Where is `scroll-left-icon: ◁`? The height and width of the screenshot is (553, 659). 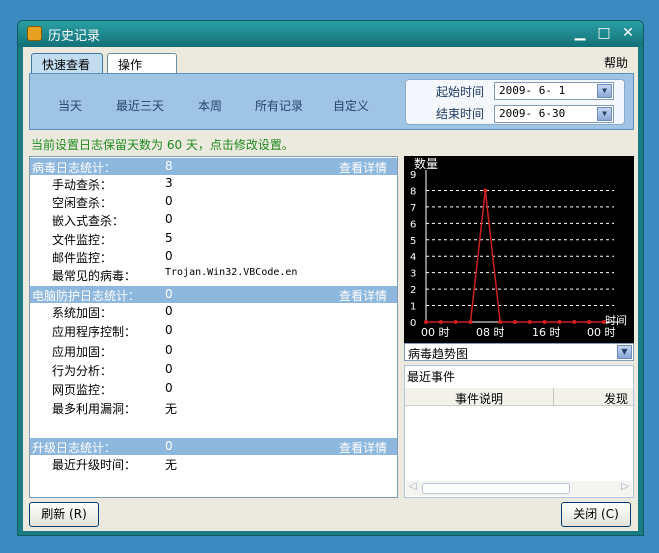
scroll-left-icon: ◁ is located at coordinates (413, 486).